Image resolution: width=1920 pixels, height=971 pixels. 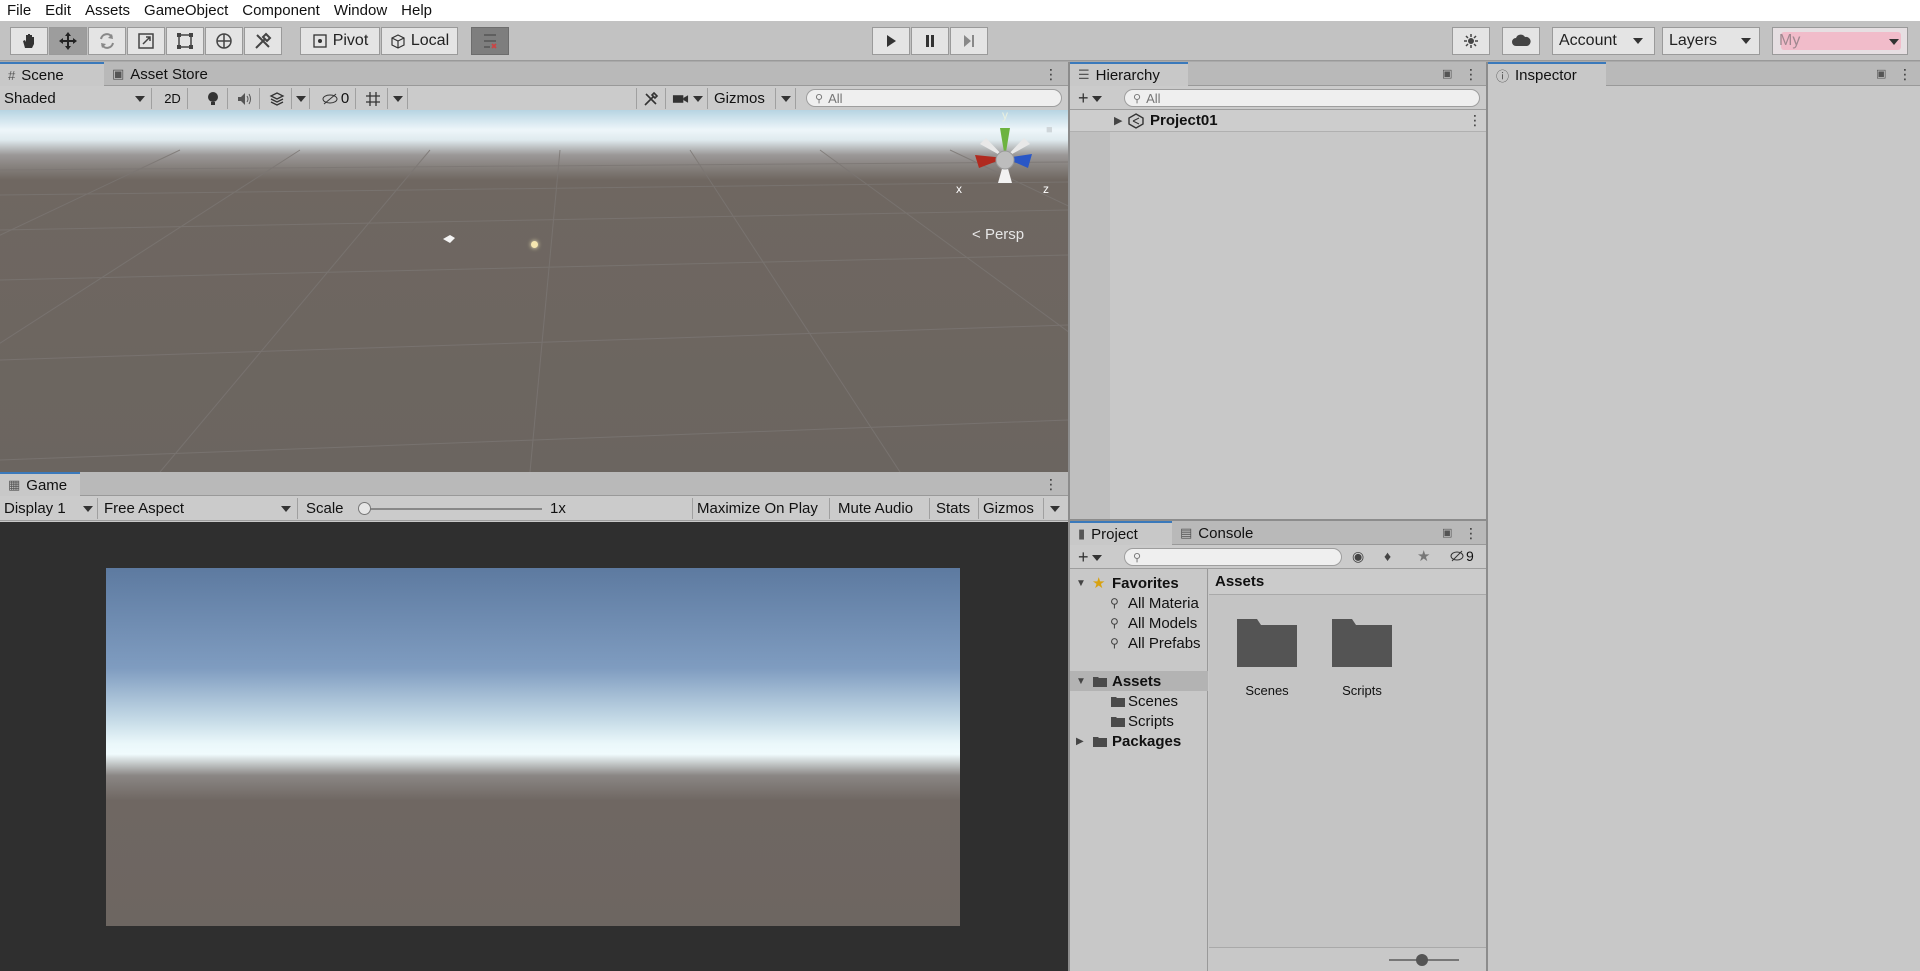 What do you see at coordinates (1139, 623) in the screenshot?
I see `favorite-item: ⚲ All Models` at bounding box center [1139, 623].